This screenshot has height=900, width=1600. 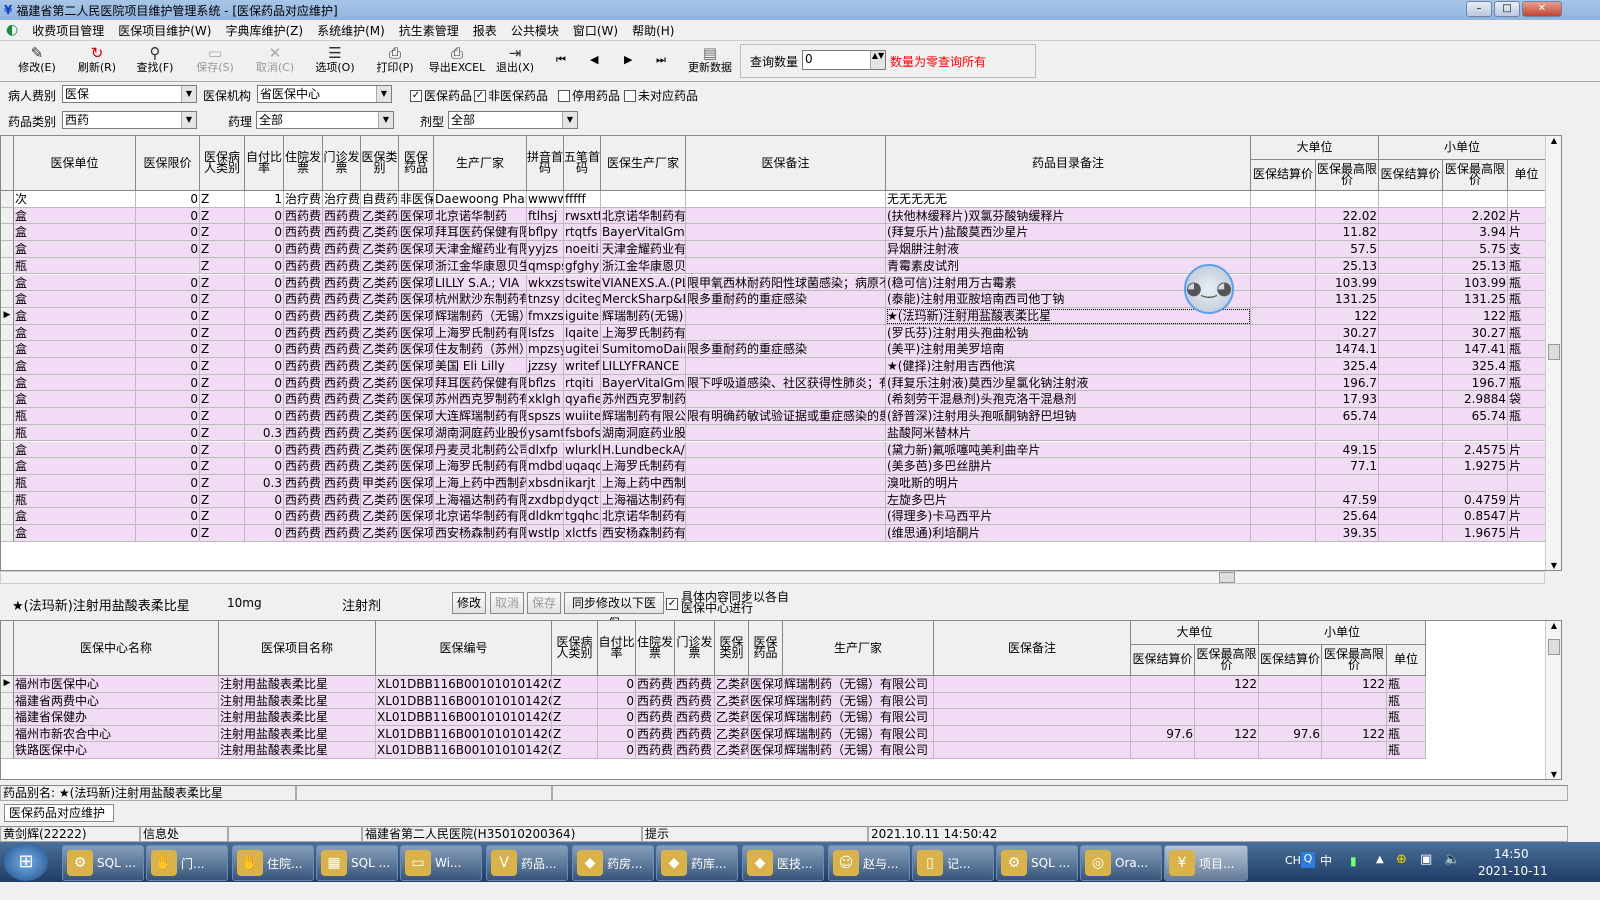 I want to click on grid-cell: lsfzs, so click(x=545, y=333).